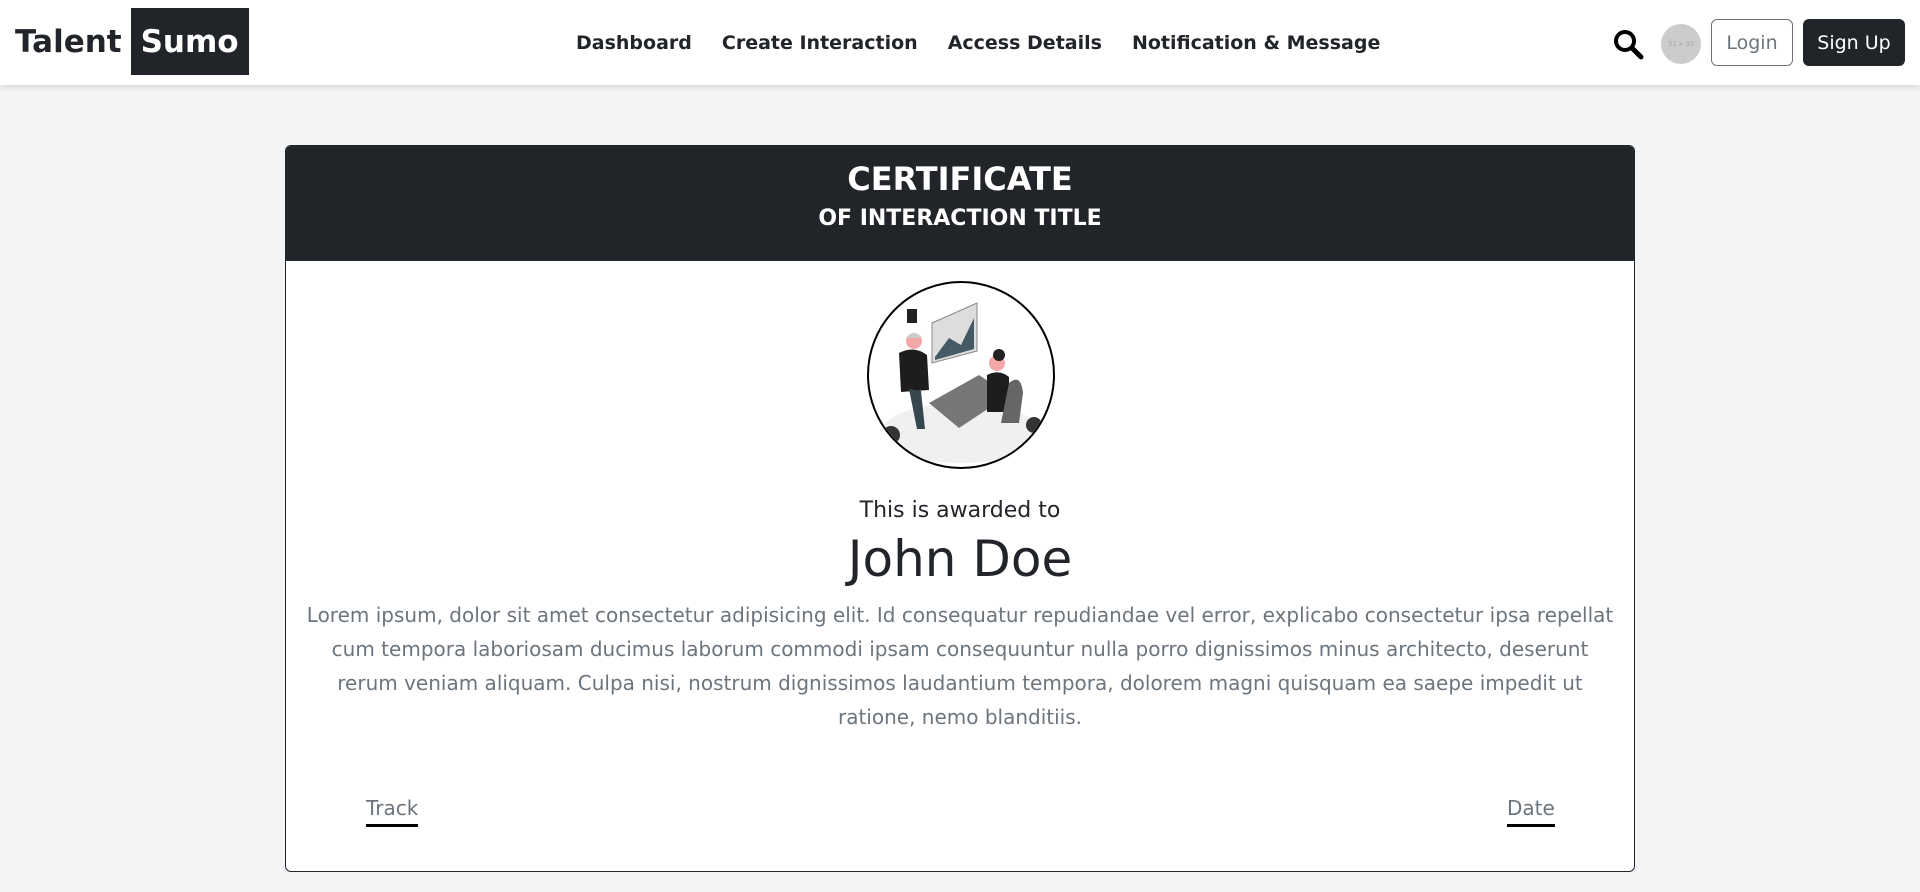 The width and height of the screenshot is (1920, 892). I want to click on logo: Talent Sumo, so click(132, 41).